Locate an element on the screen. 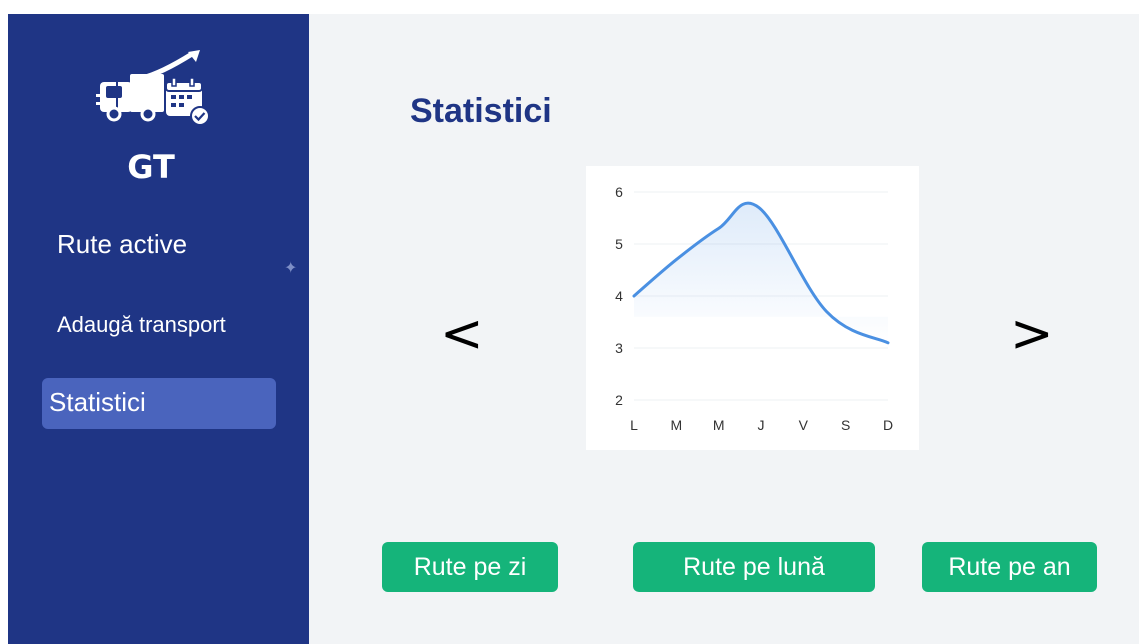  y-tick-label: 4 is located at coordinates (619, 296).